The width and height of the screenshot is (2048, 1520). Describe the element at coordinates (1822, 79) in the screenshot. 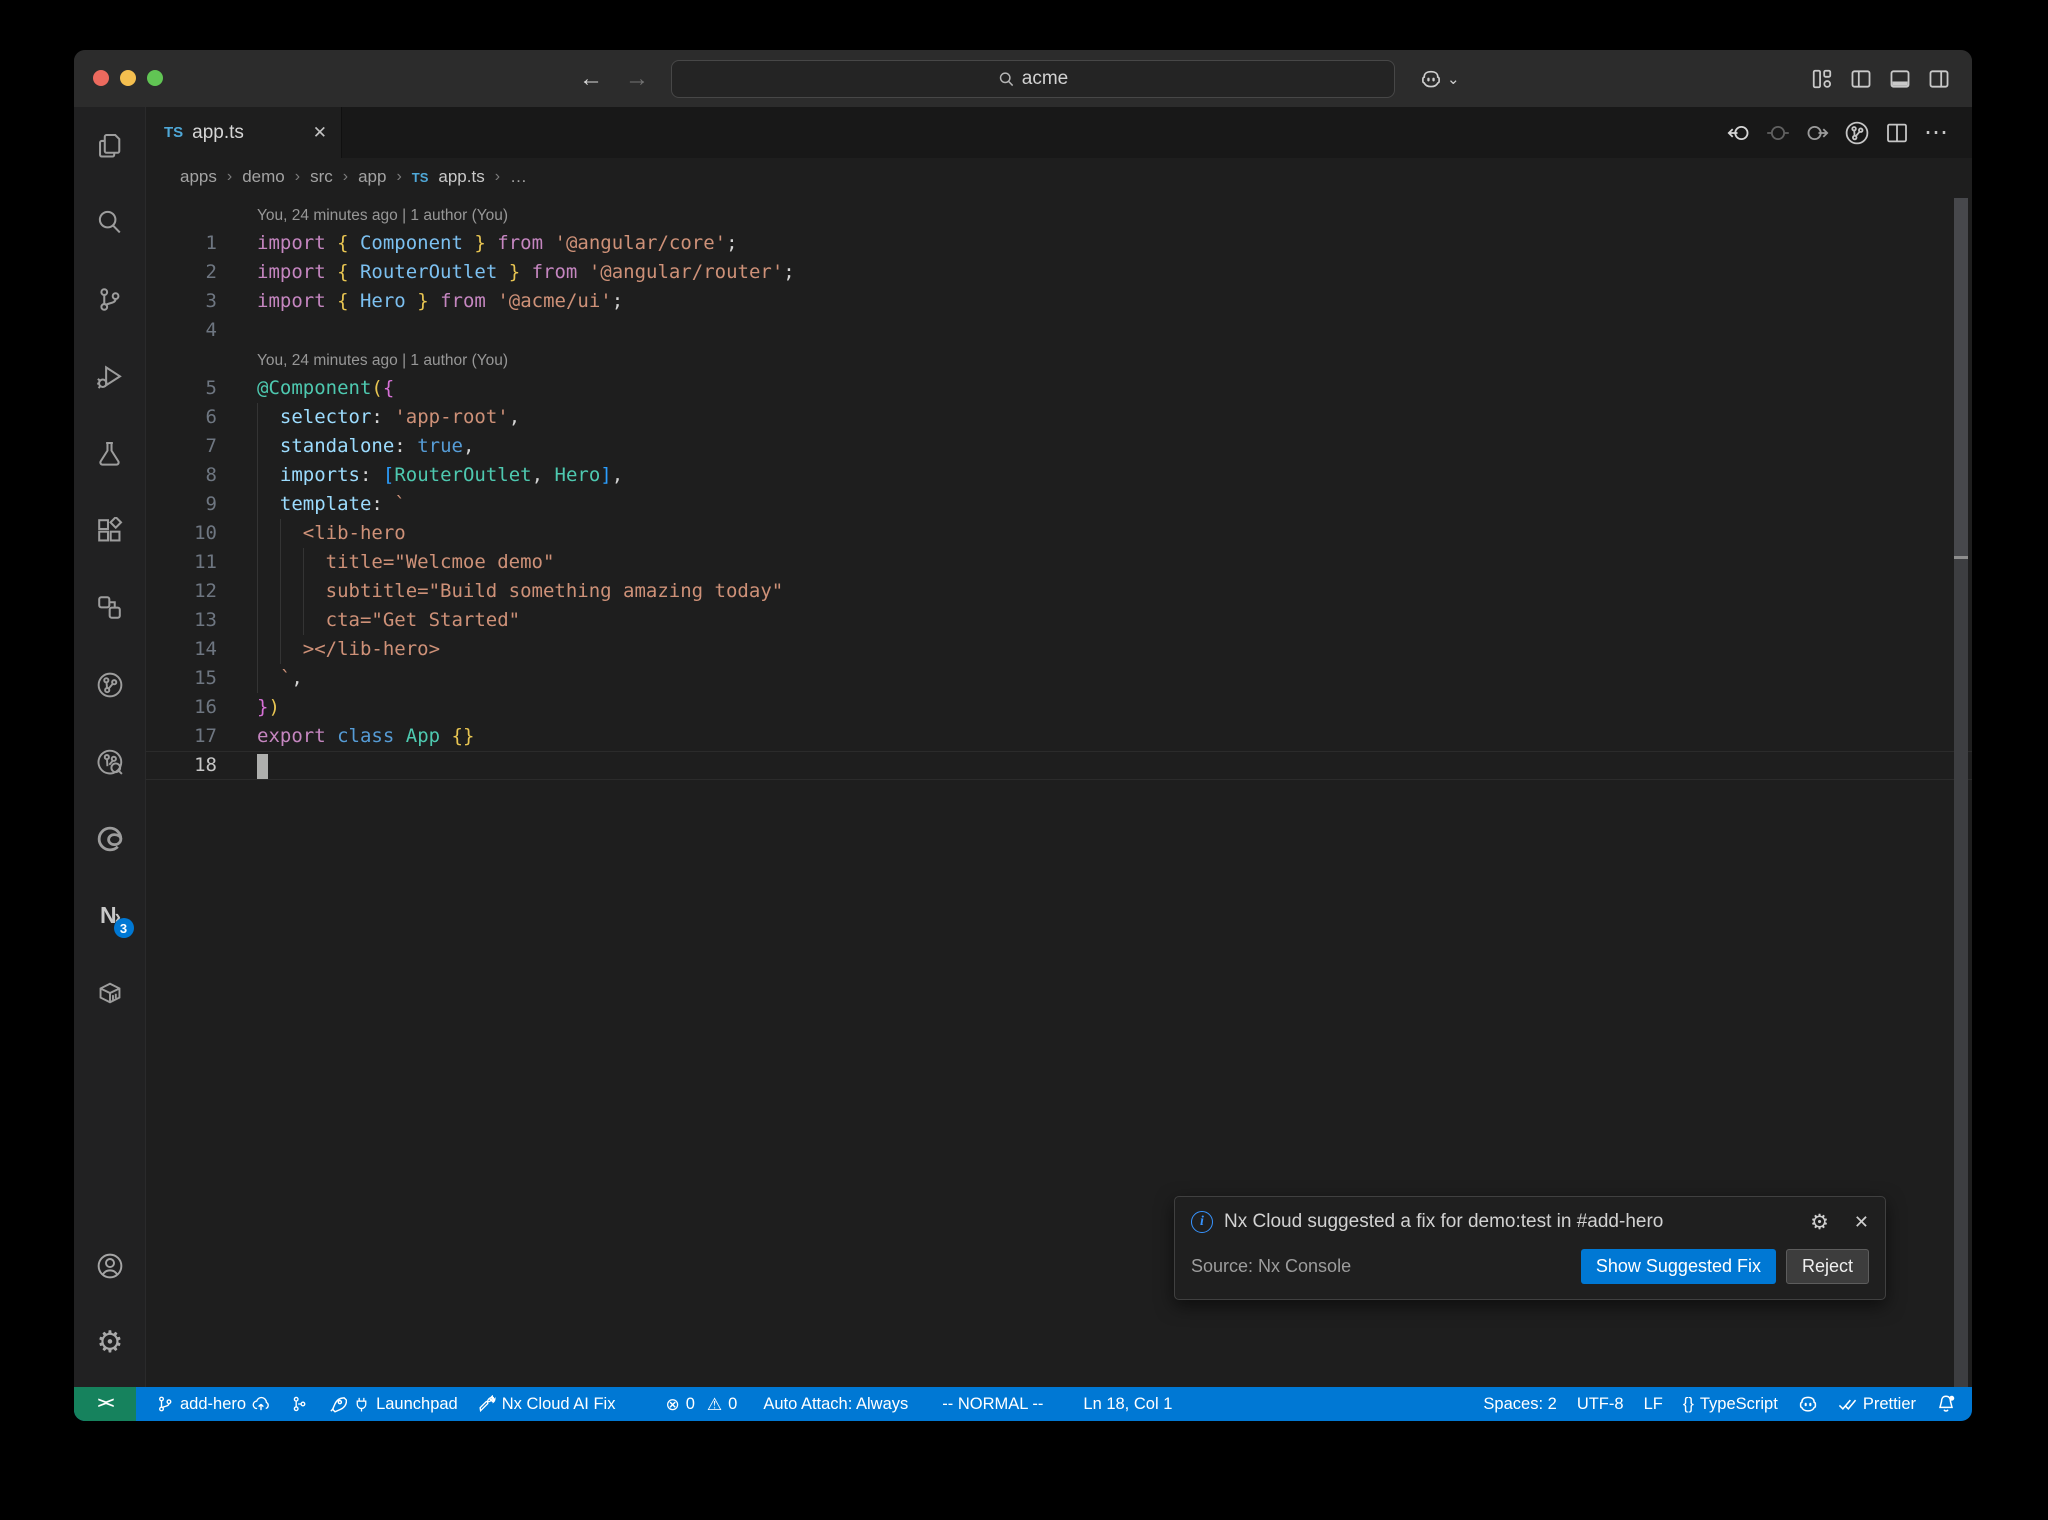

I see `customize-layout-icon` at that location.